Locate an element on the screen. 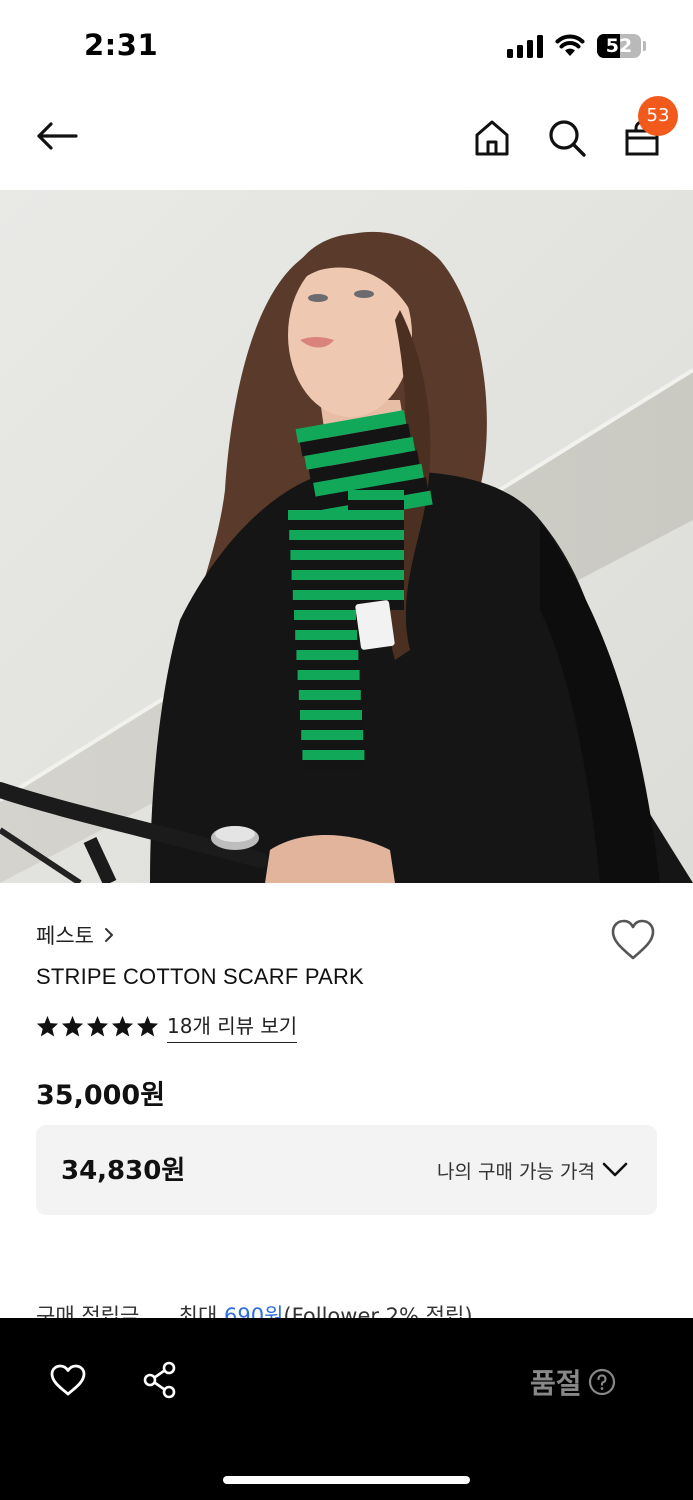 The height and width of the screenshot is (1500, 693). view-reviews-link: 18개 리뷰 보기 is located at coordinates (232, 1026).